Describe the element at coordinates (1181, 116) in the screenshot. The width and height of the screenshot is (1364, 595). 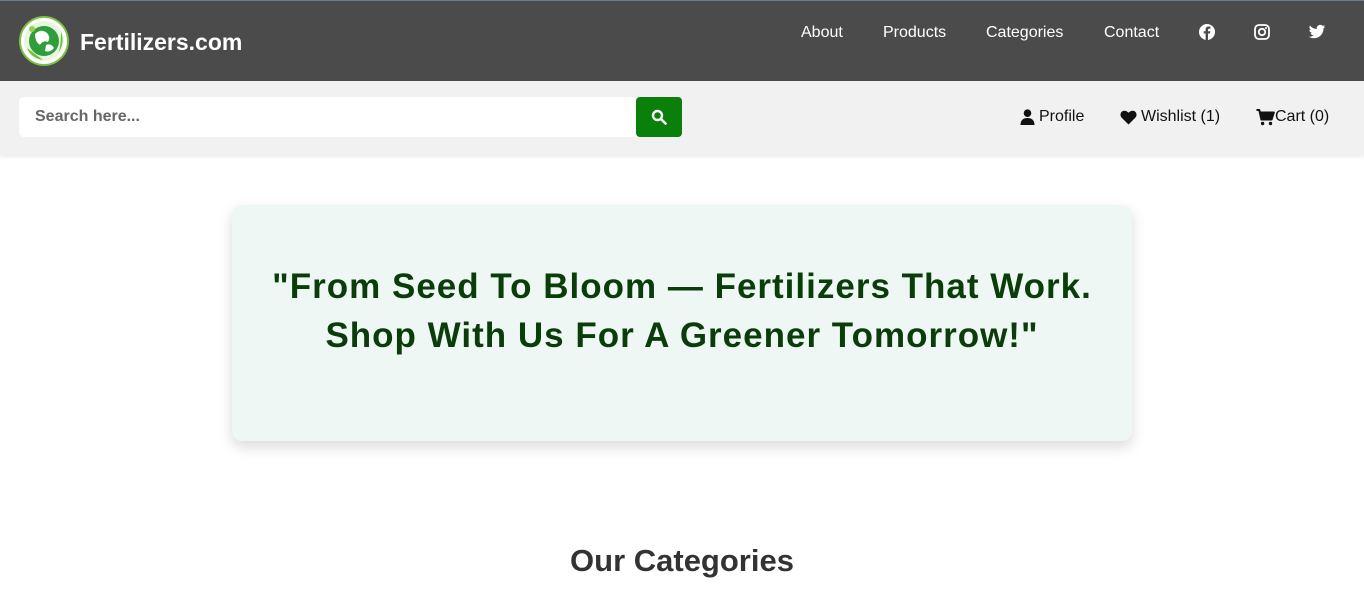
I see `wishlist-label: Wishlist (1)` at that location.